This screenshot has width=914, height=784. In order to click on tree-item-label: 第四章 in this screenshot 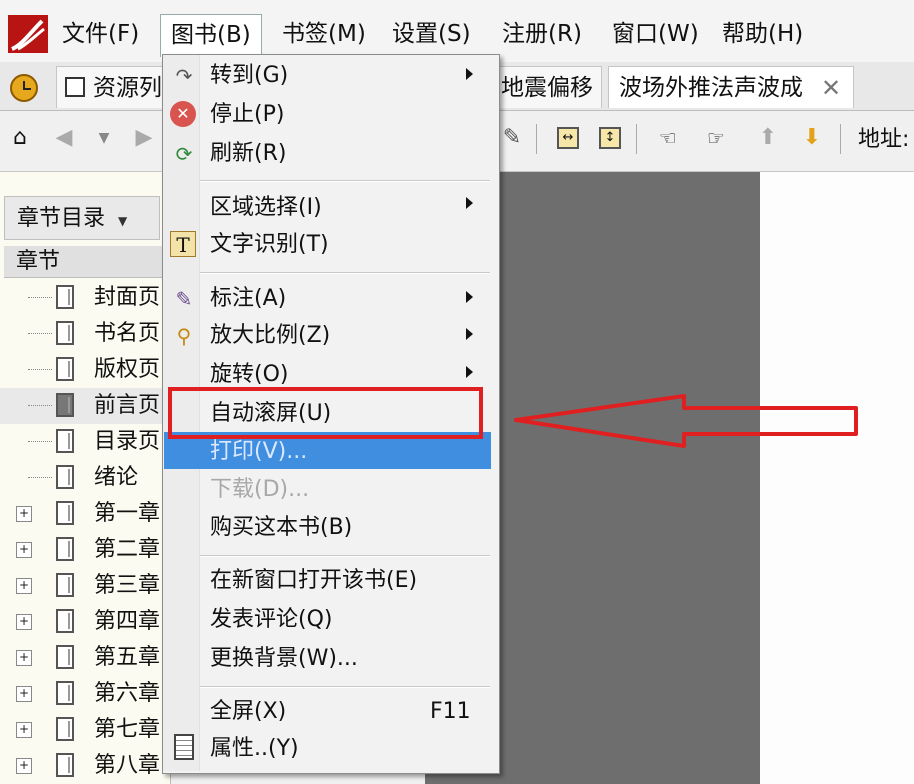, I will do `click(127, 621)`.